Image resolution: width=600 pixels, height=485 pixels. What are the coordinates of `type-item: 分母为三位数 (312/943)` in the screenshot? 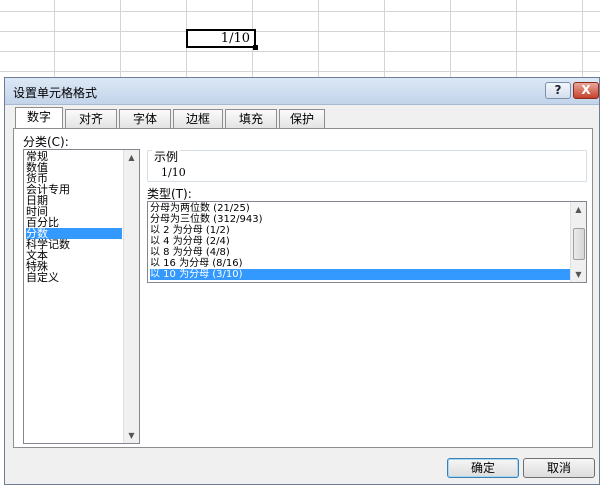 It's located at (360, 219).